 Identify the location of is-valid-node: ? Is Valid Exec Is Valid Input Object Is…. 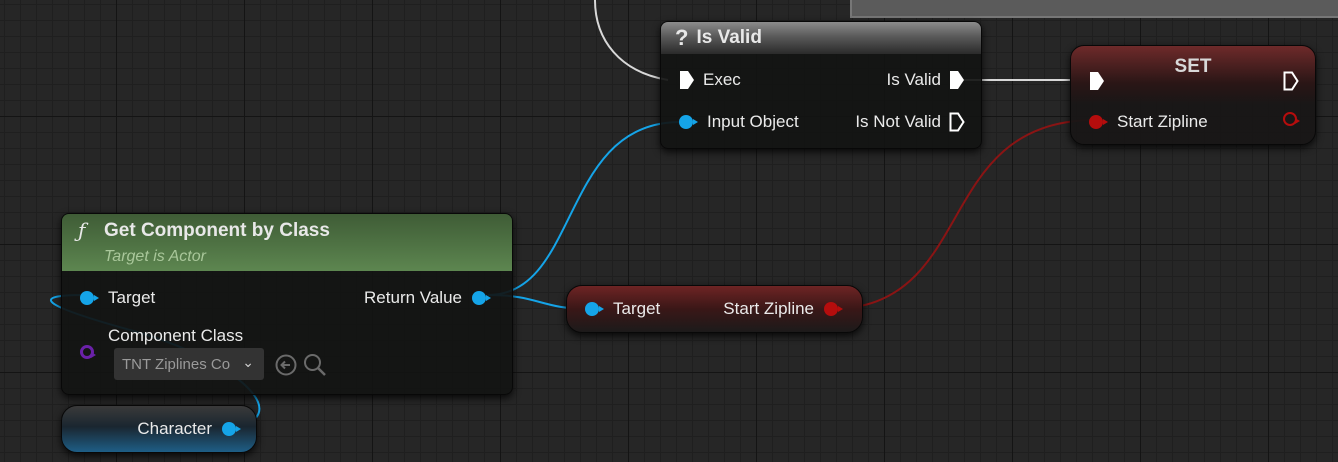
(821, 85).